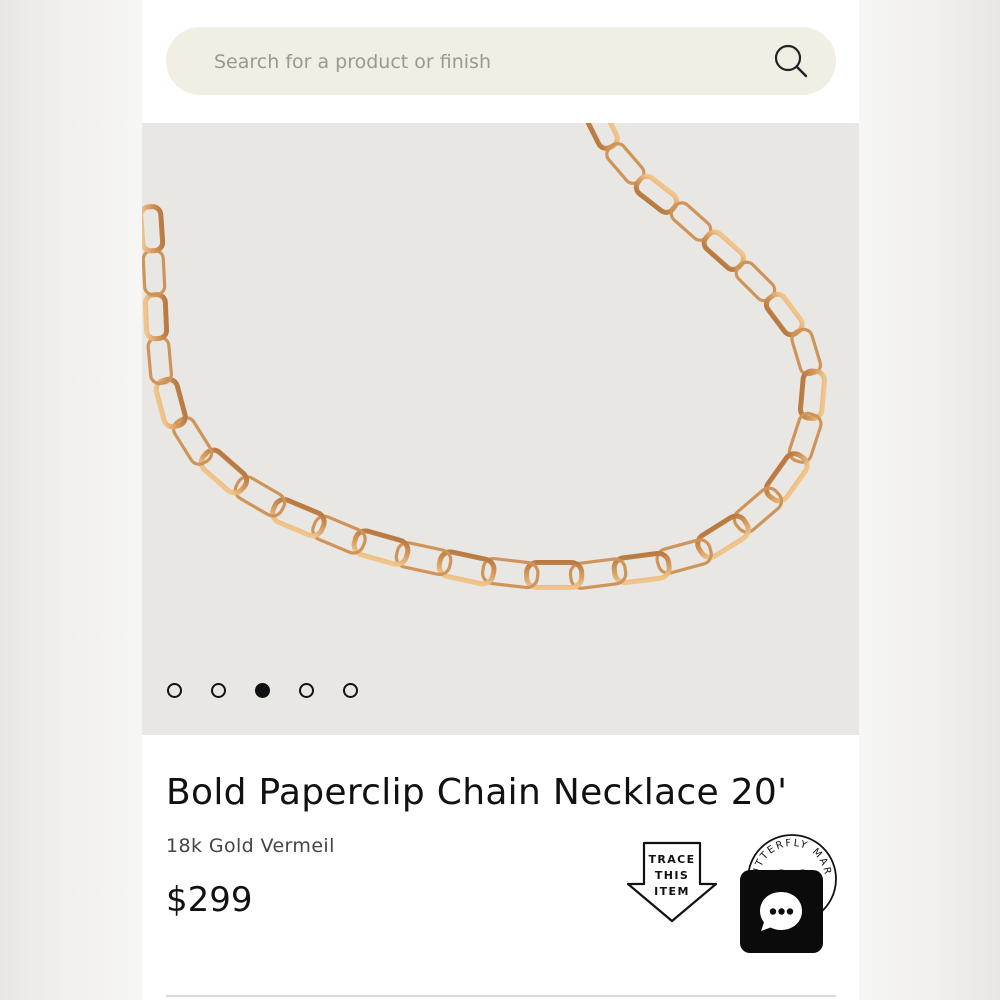 The image size is (1000, 1000). What do you see at coordinates (250, 846) in the screenshot?
I see `product-finish: 18k Gold Vermeil` at bounding box center [250, 846].